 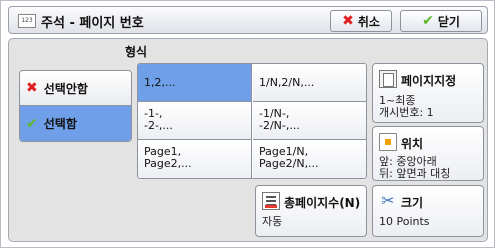 What do you see at coordinates (60, 124) in the screenshot?
I see `enable-label: 선택함` at bounding box center [60, 124].